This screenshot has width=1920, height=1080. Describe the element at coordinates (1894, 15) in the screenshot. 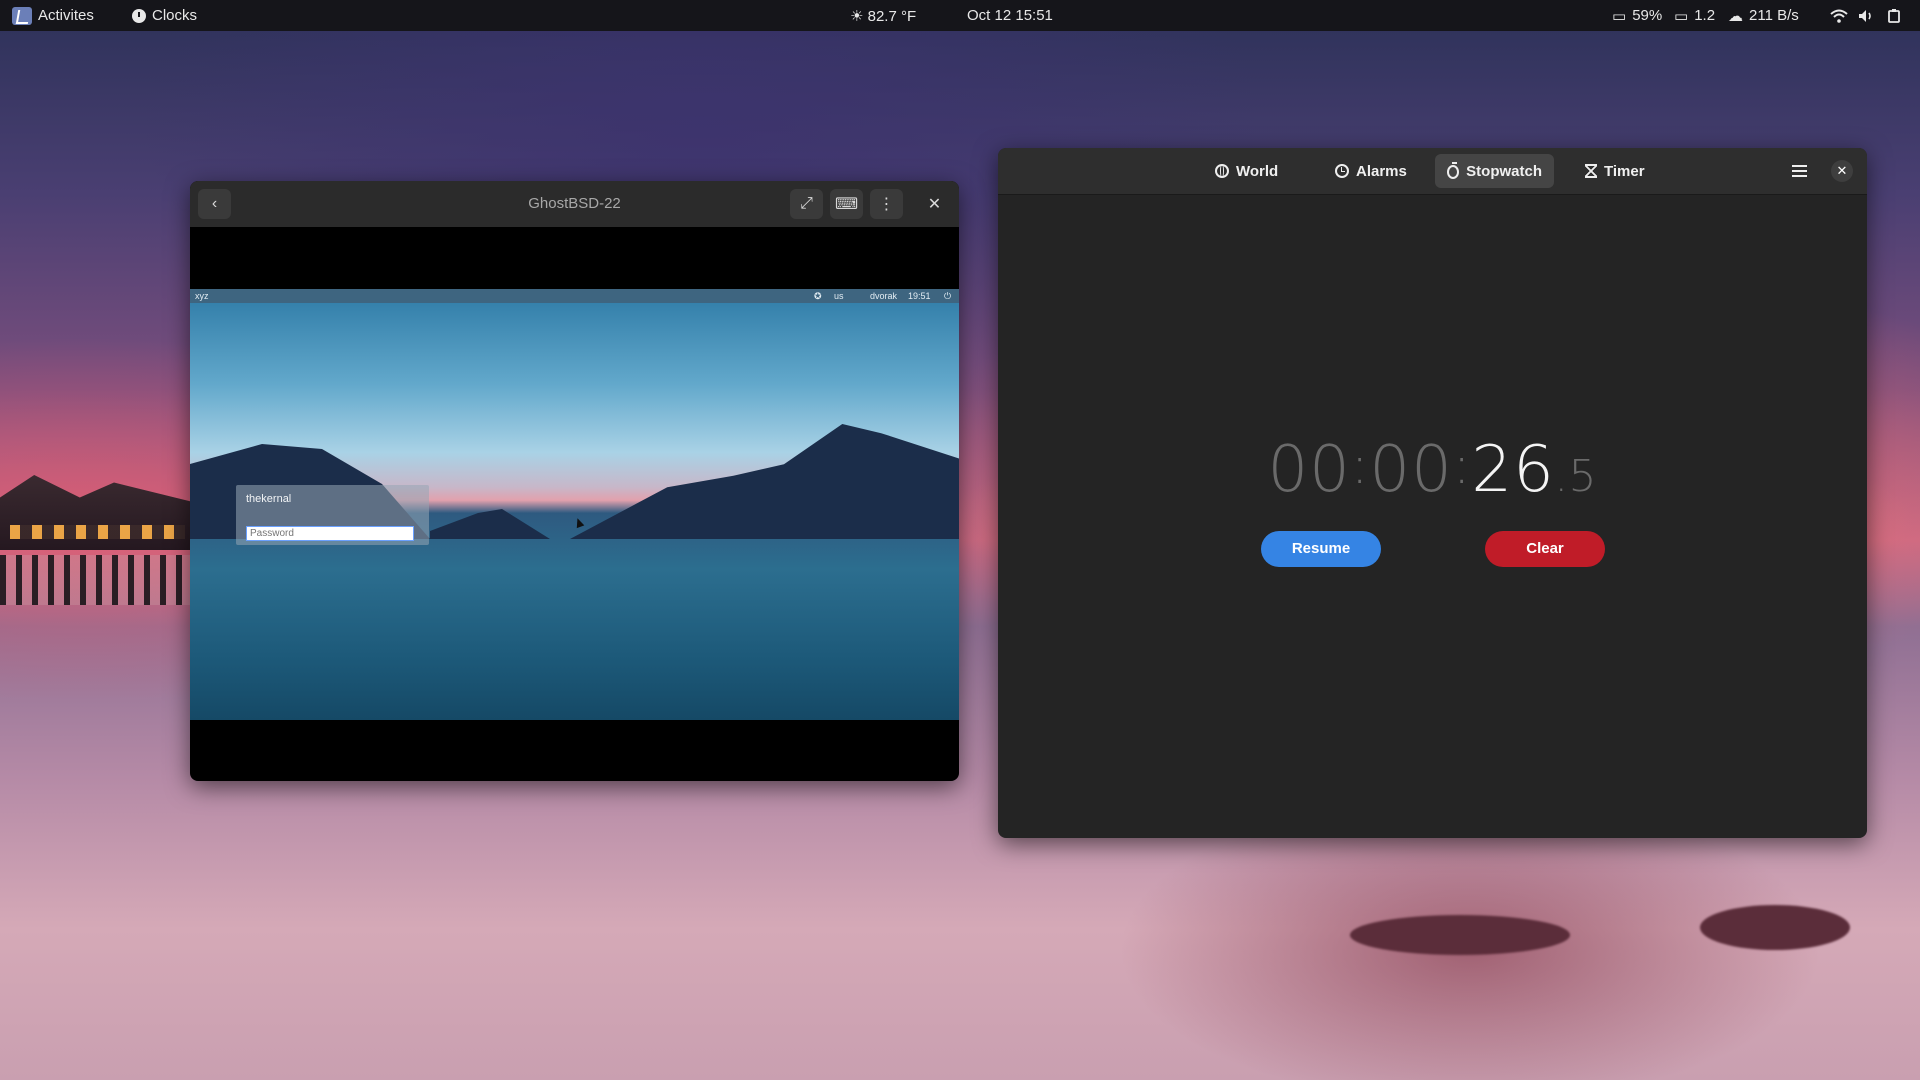

I see `power-icon` at that location.